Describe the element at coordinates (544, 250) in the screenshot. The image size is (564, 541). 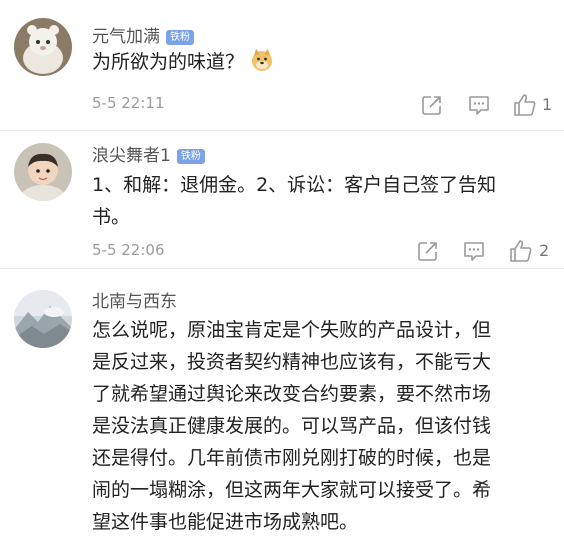
I see `like-count: 2` at that location.